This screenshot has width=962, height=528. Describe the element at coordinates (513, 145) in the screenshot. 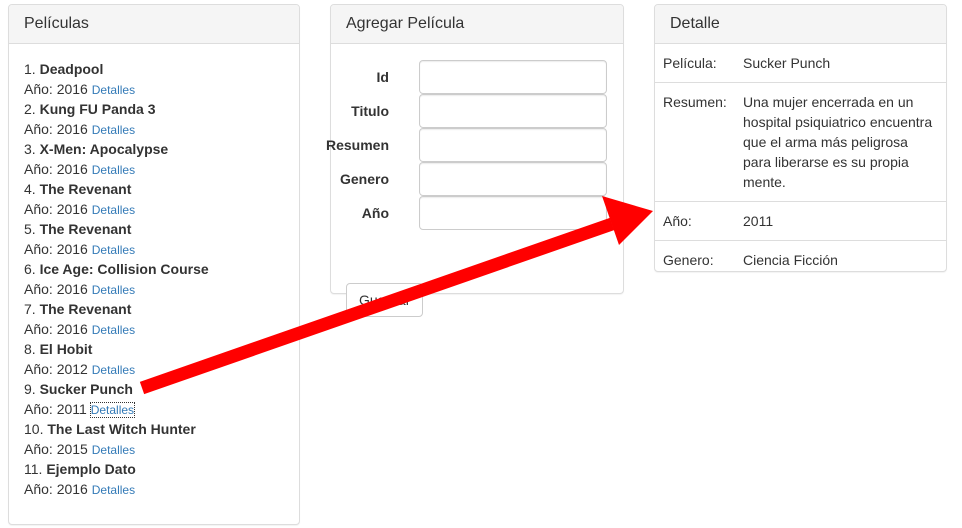

I see `resumen-input` at that location.